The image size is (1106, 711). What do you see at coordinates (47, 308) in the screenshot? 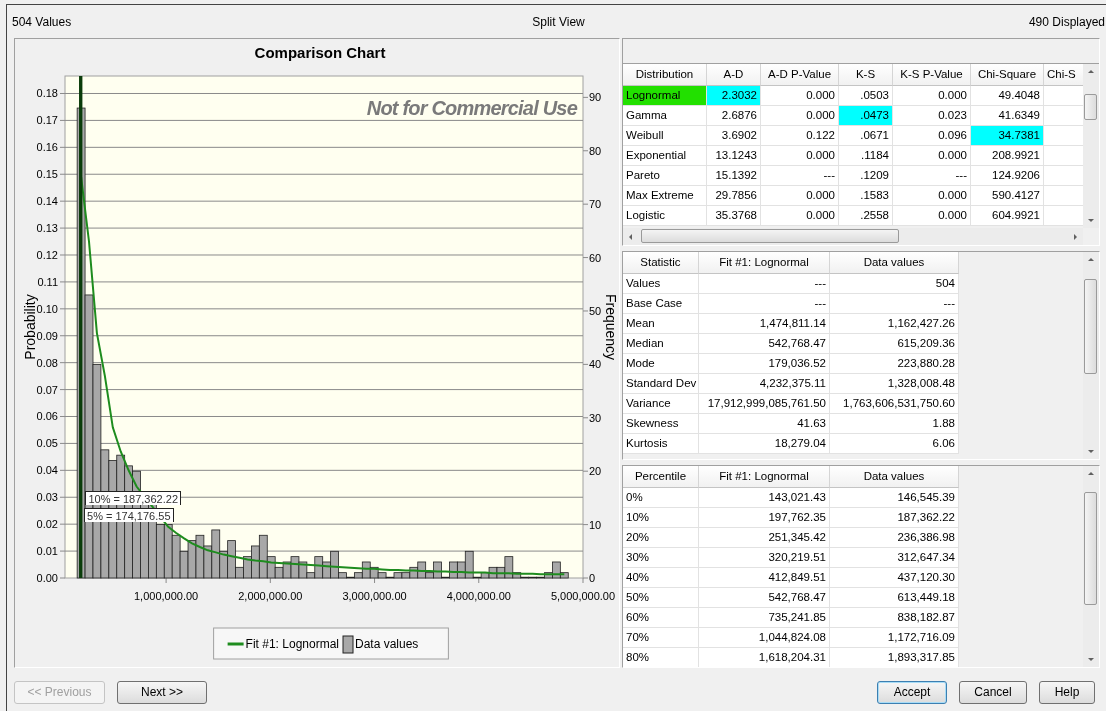
I see `axis-tick-label: 0.10` at bounding box center [47, 308].